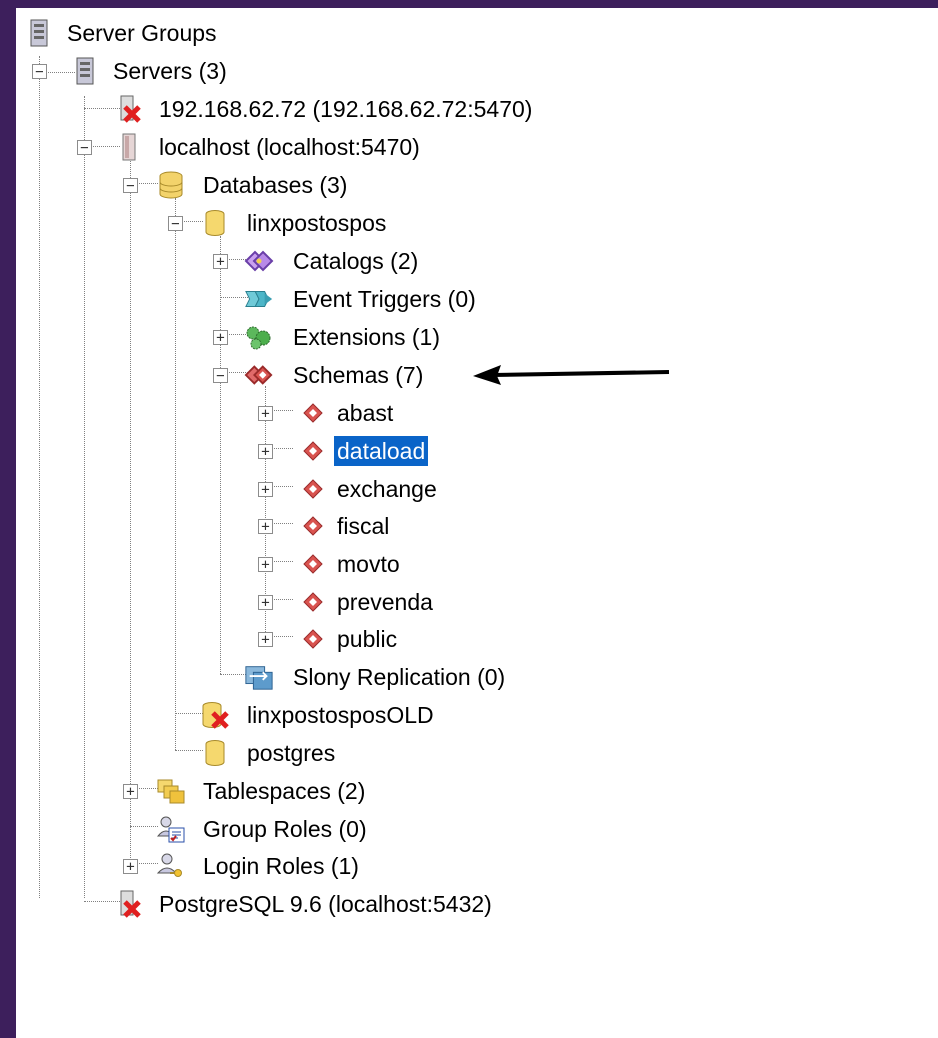 Image resolution: width=938 pixels, height=1038 pixels. I want to click on tree-label: Group Roles (0), so click(285, 829).